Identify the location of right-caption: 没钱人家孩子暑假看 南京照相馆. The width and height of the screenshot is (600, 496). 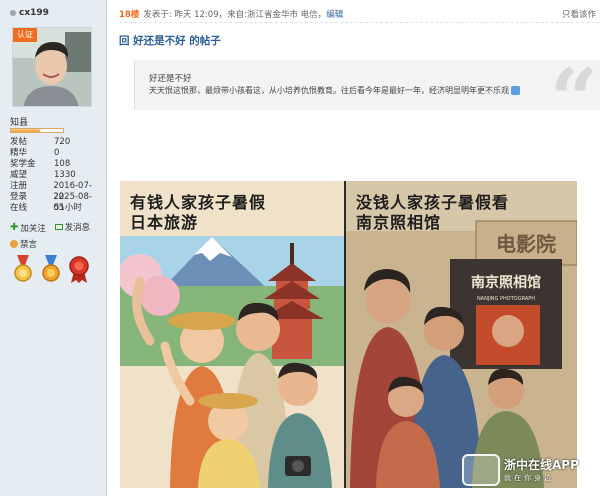
(433, 212).